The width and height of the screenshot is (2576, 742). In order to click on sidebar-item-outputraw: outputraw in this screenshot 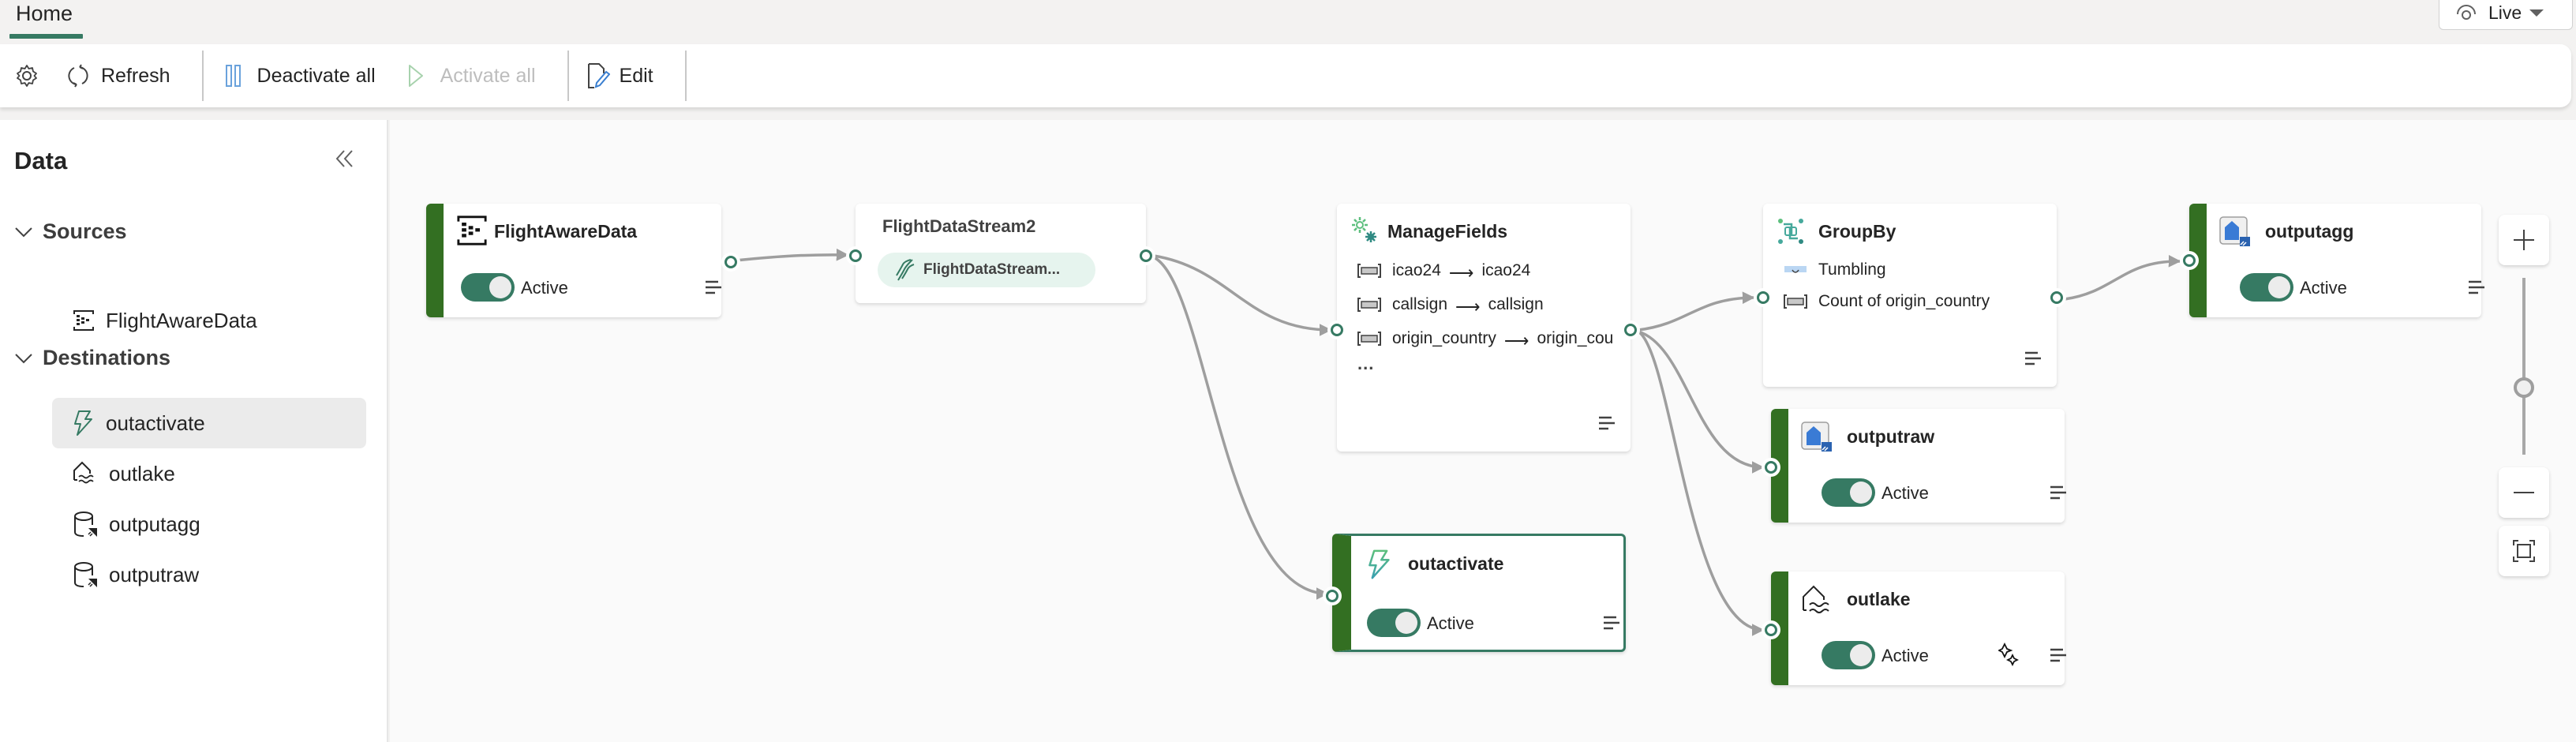, I will do `click(209, 574)`.